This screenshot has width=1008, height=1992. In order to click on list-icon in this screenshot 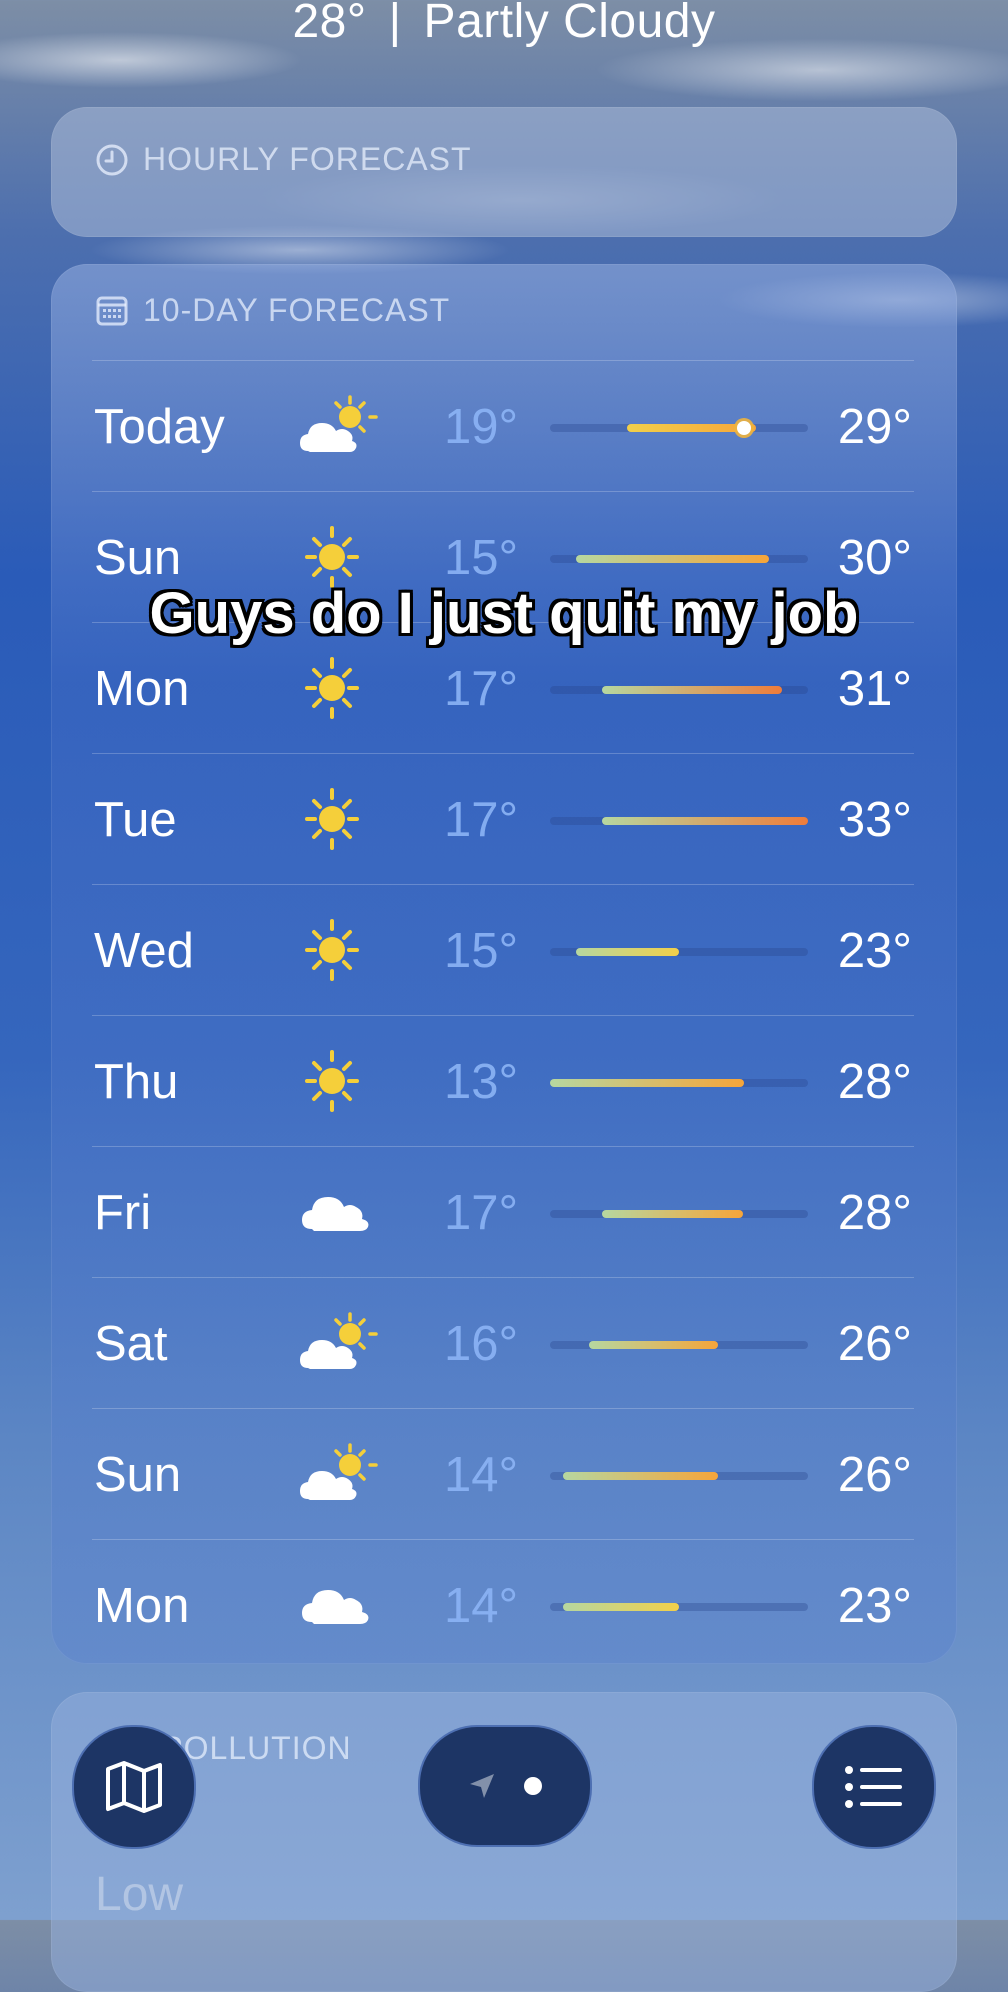, I will do `click(873, 1787)`.